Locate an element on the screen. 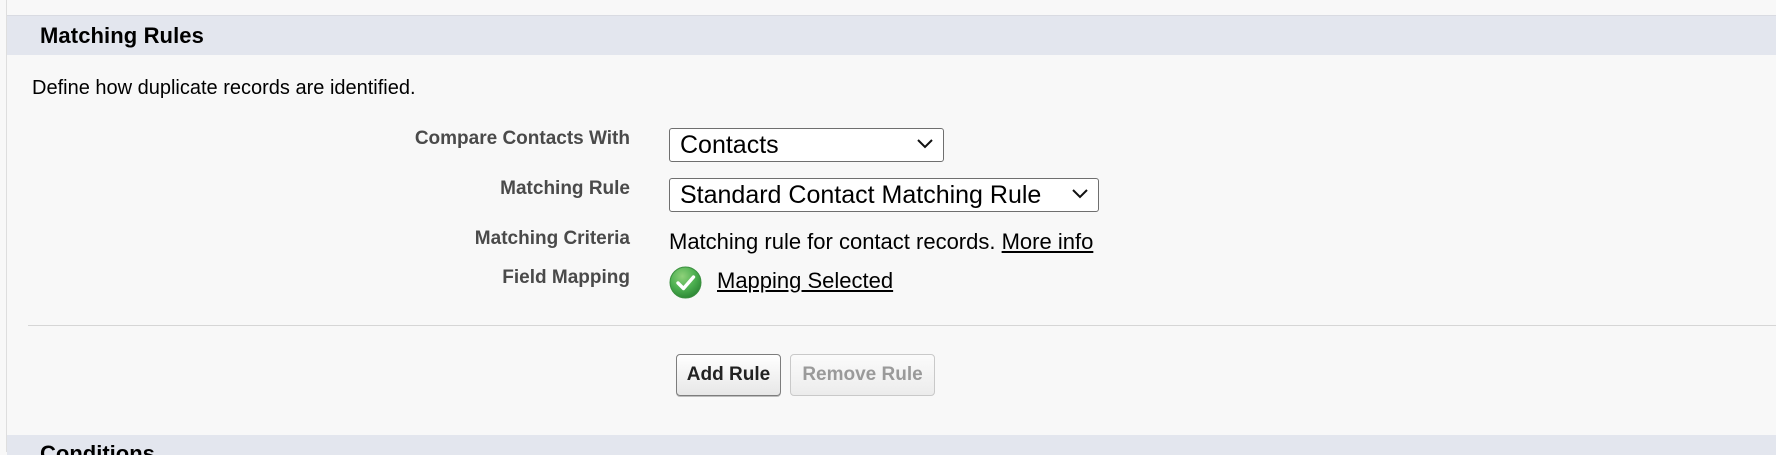 This screenshot has height=455, width=1776. conditions-title: Conditions is located at coordinates (97, 448).